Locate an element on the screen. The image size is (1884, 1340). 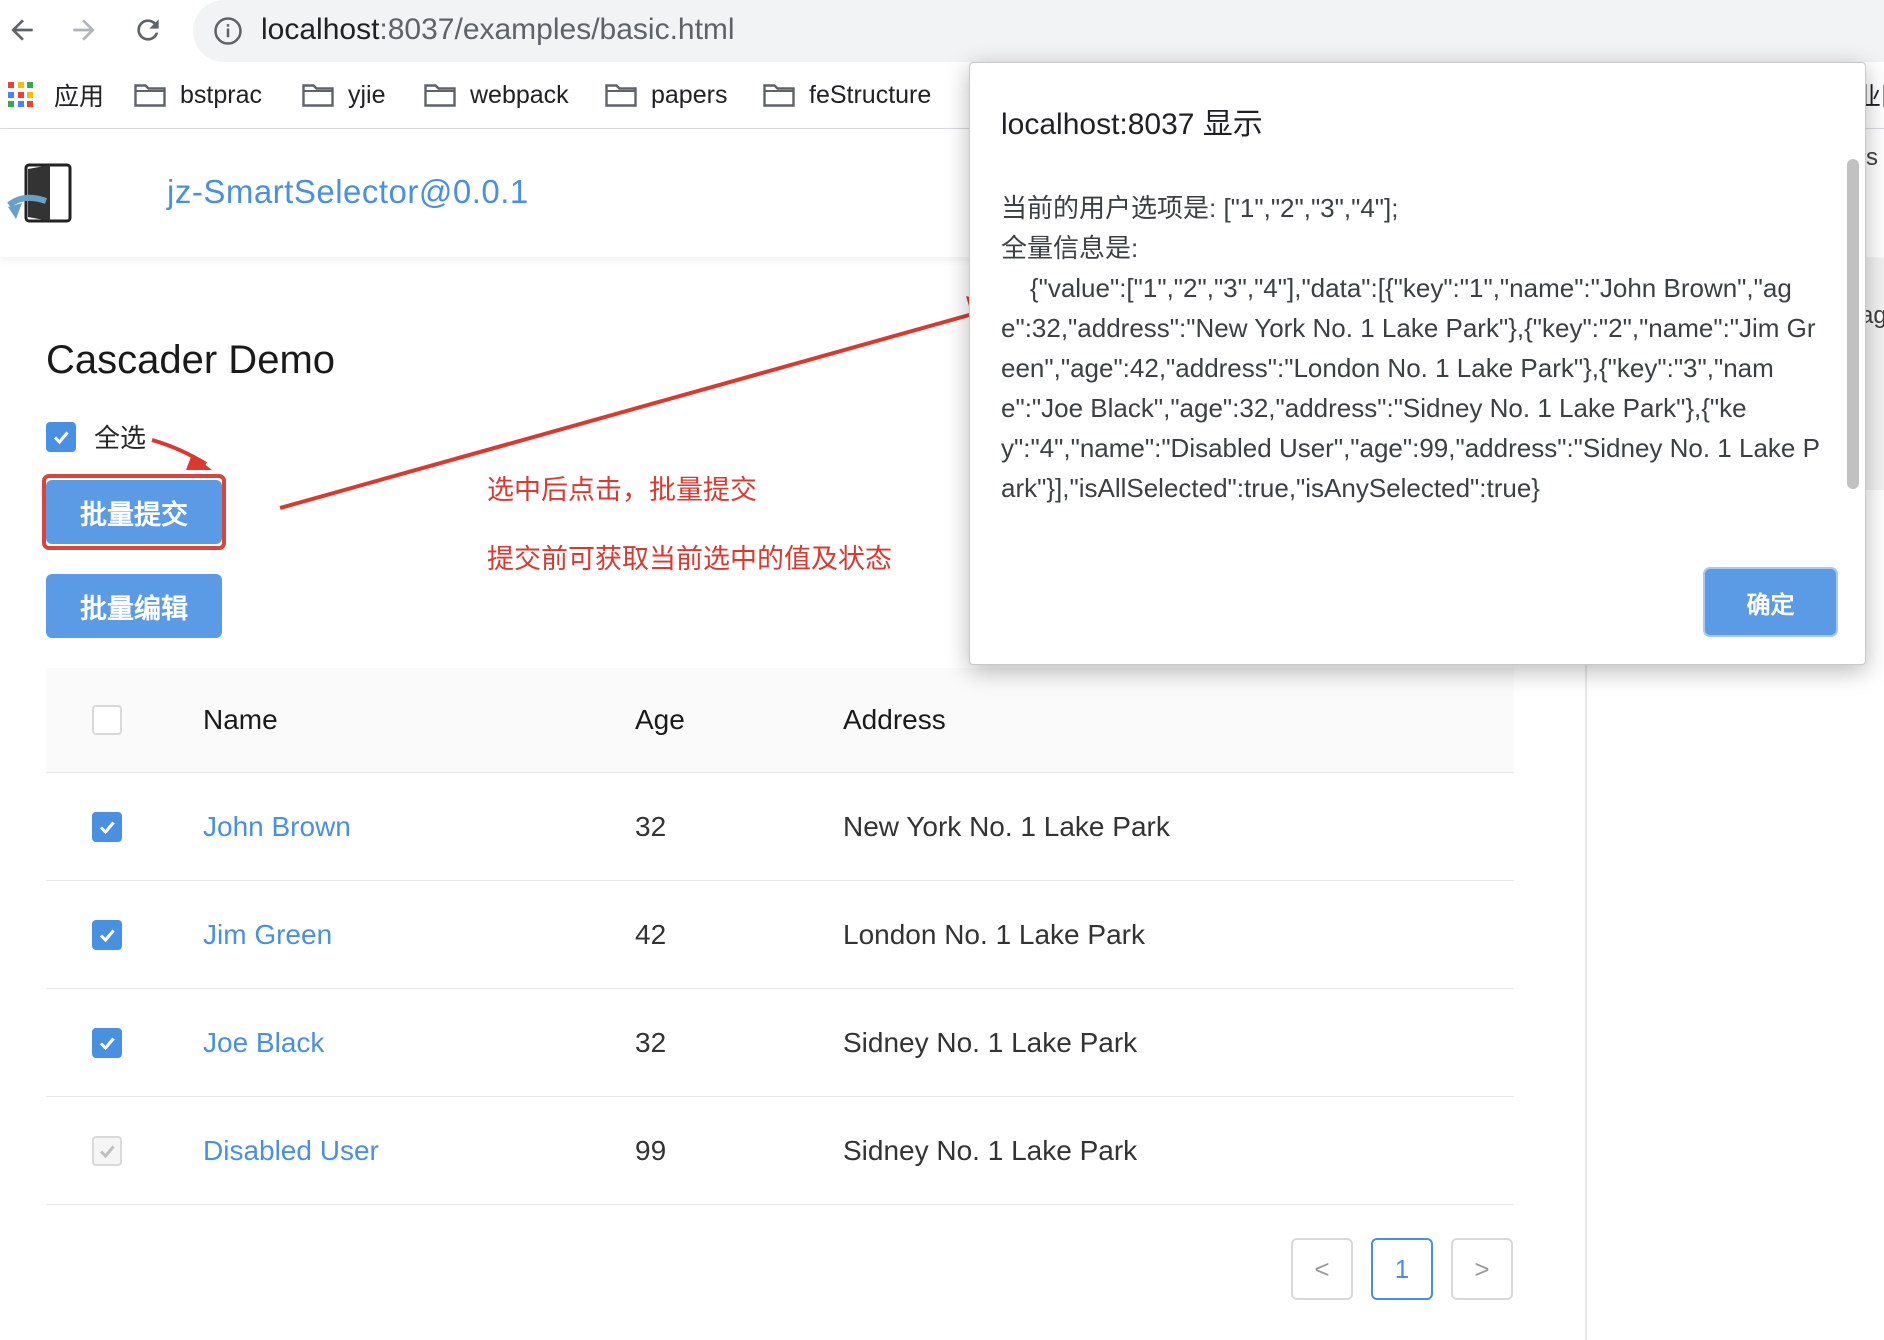
arrow-right-icon is located at coordinates (84, 30).